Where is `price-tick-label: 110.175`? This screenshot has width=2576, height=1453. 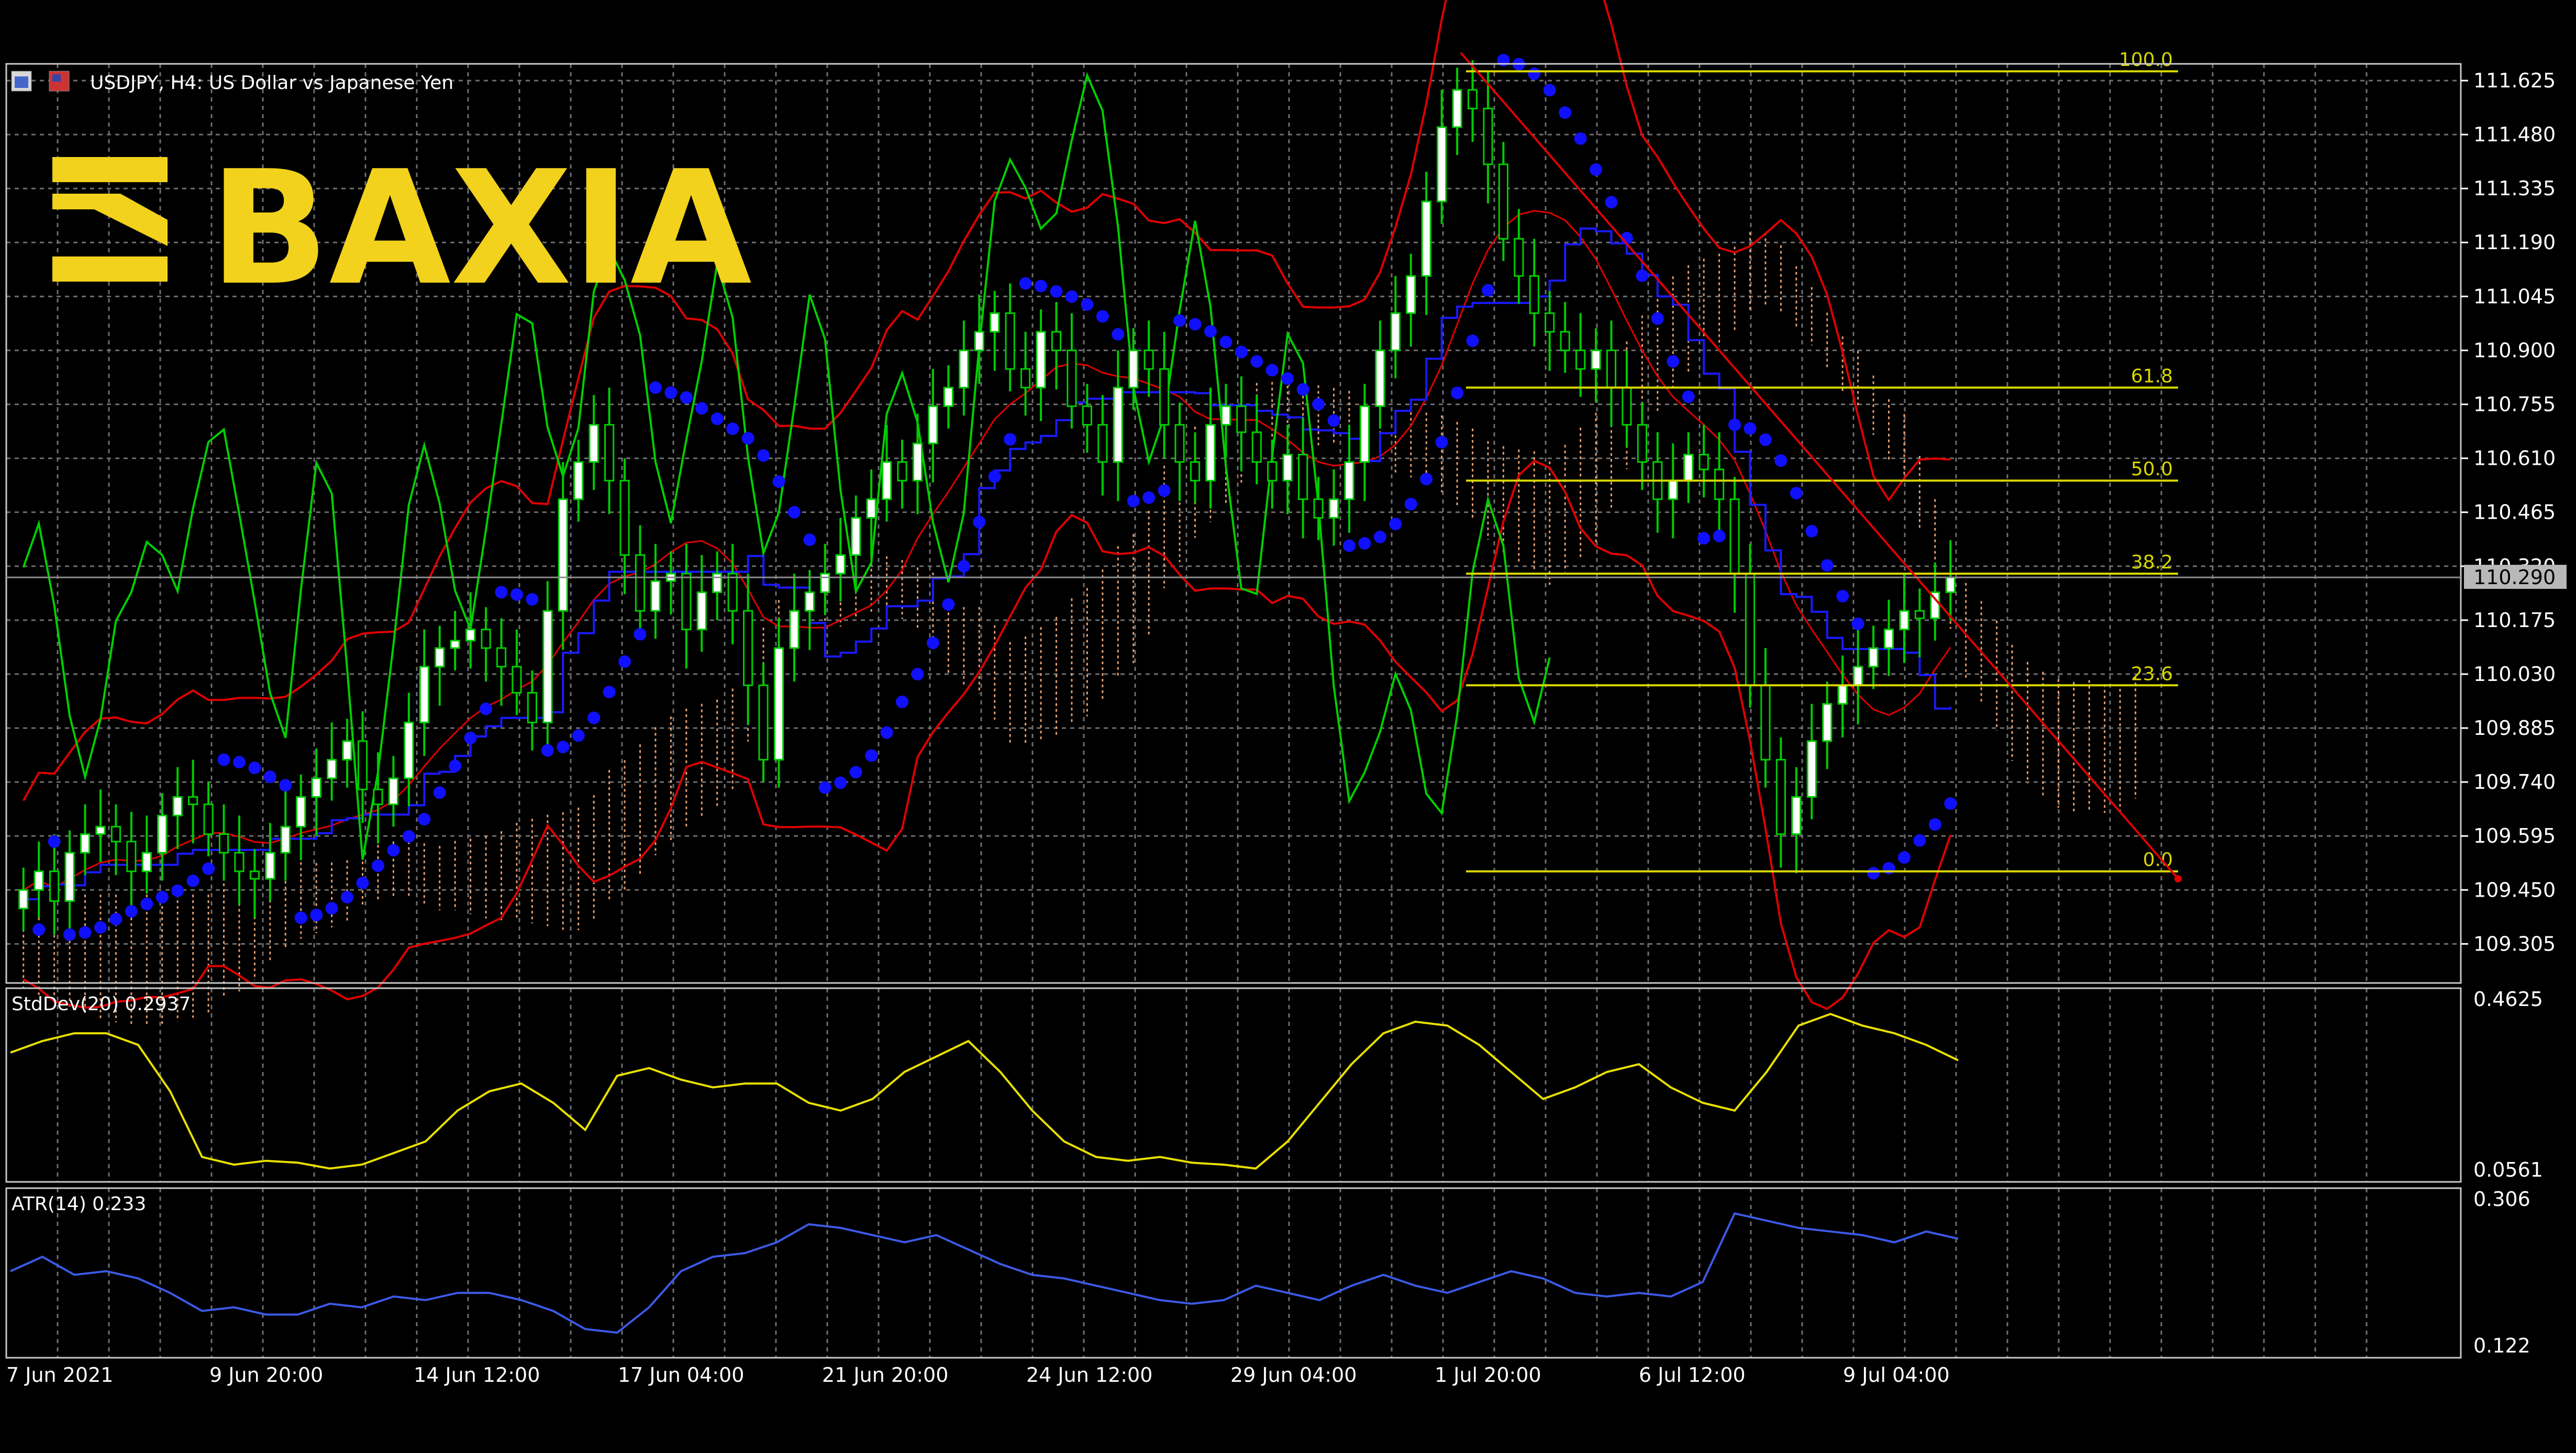
price-tick-label: 110.175 is located at coordinates (2514, 620).